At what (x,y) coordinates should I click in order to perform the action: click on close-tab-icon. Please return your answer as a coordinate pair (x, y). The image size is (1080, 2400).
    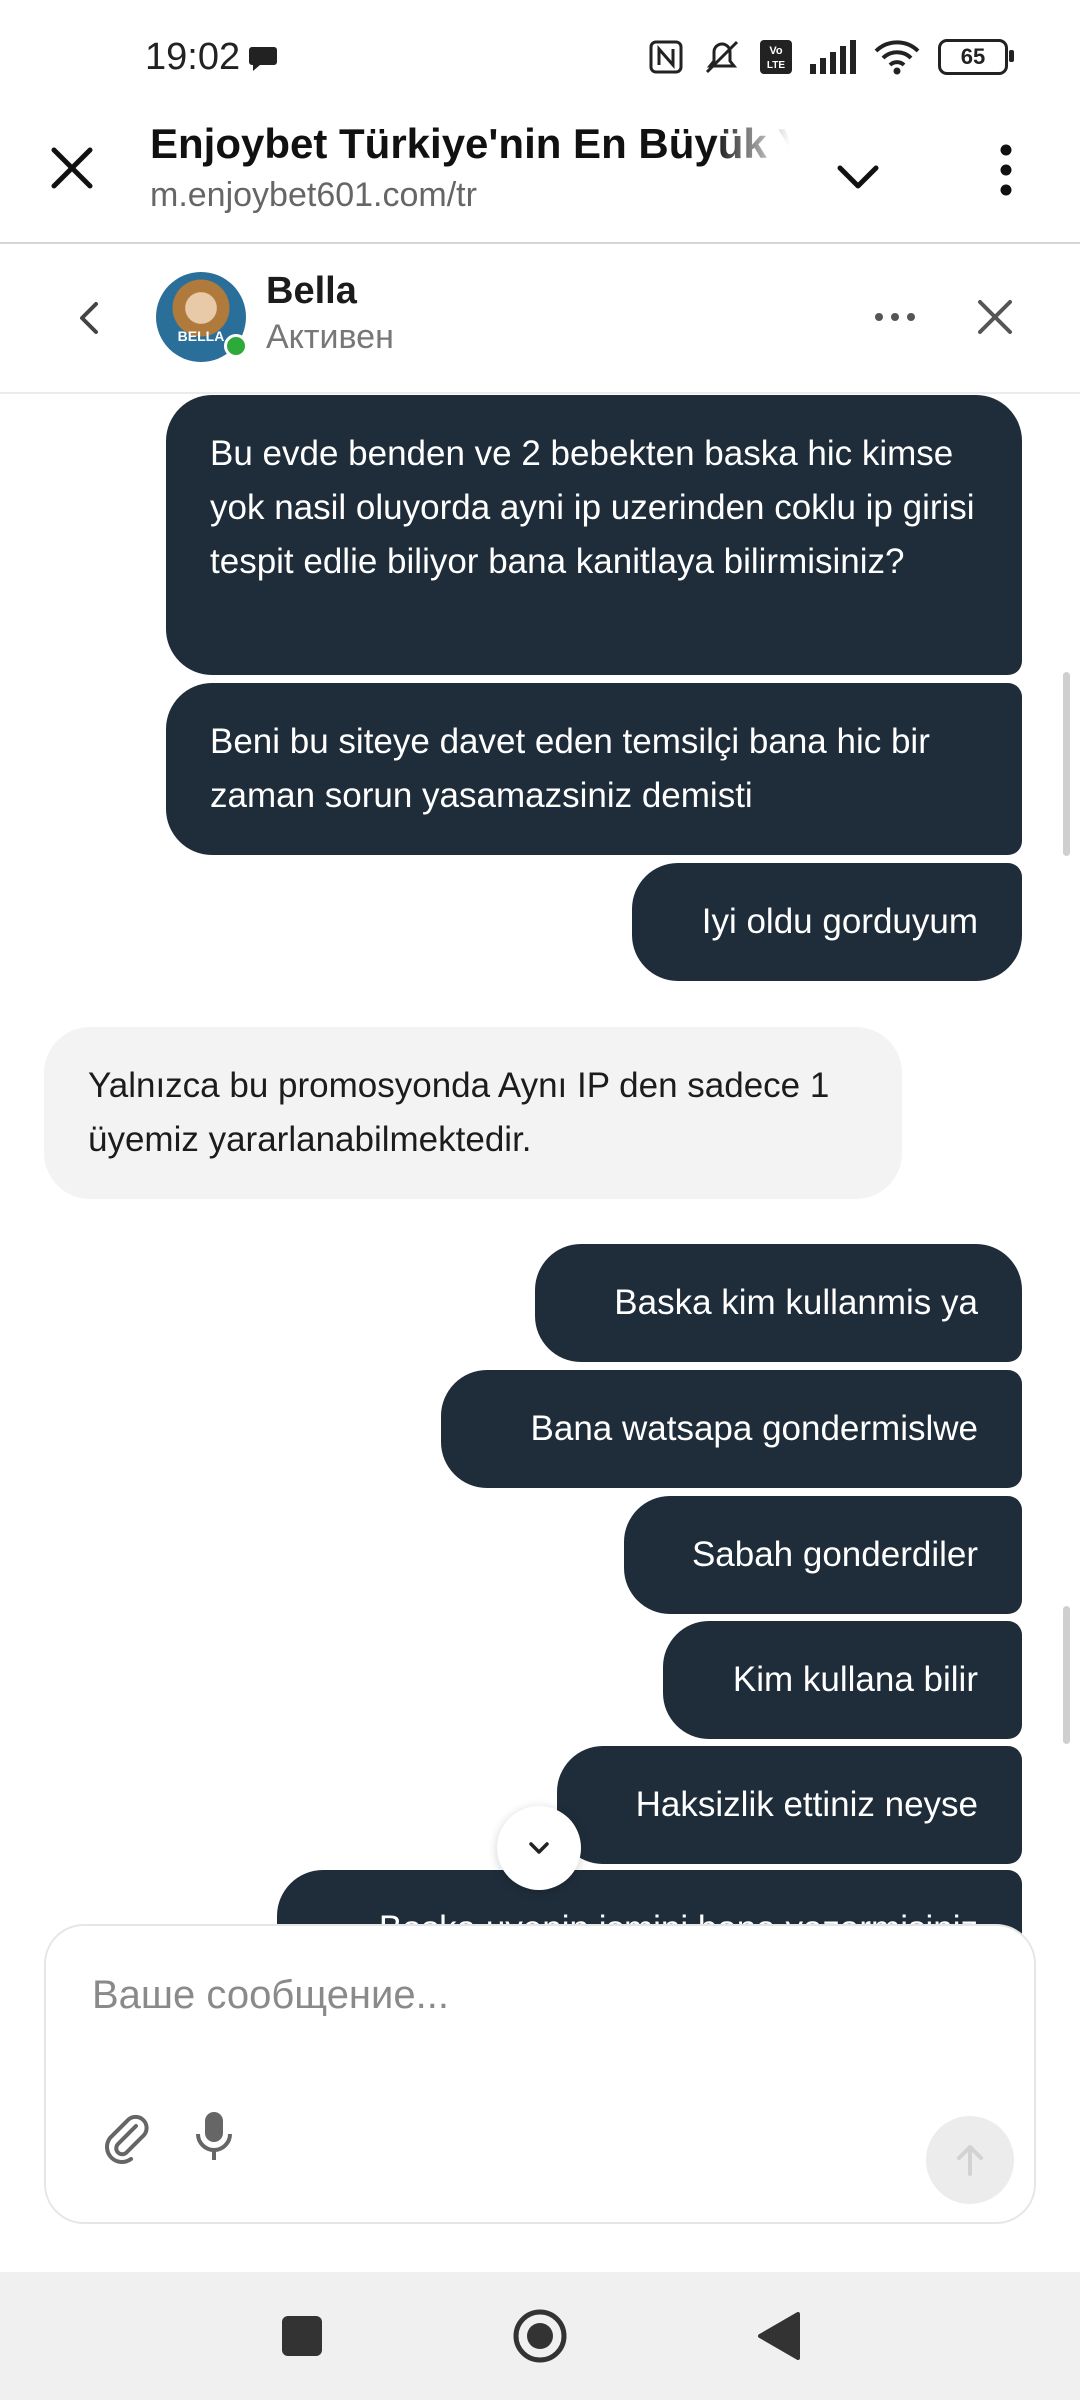
    Looking at the image, I should click on (72, 168).